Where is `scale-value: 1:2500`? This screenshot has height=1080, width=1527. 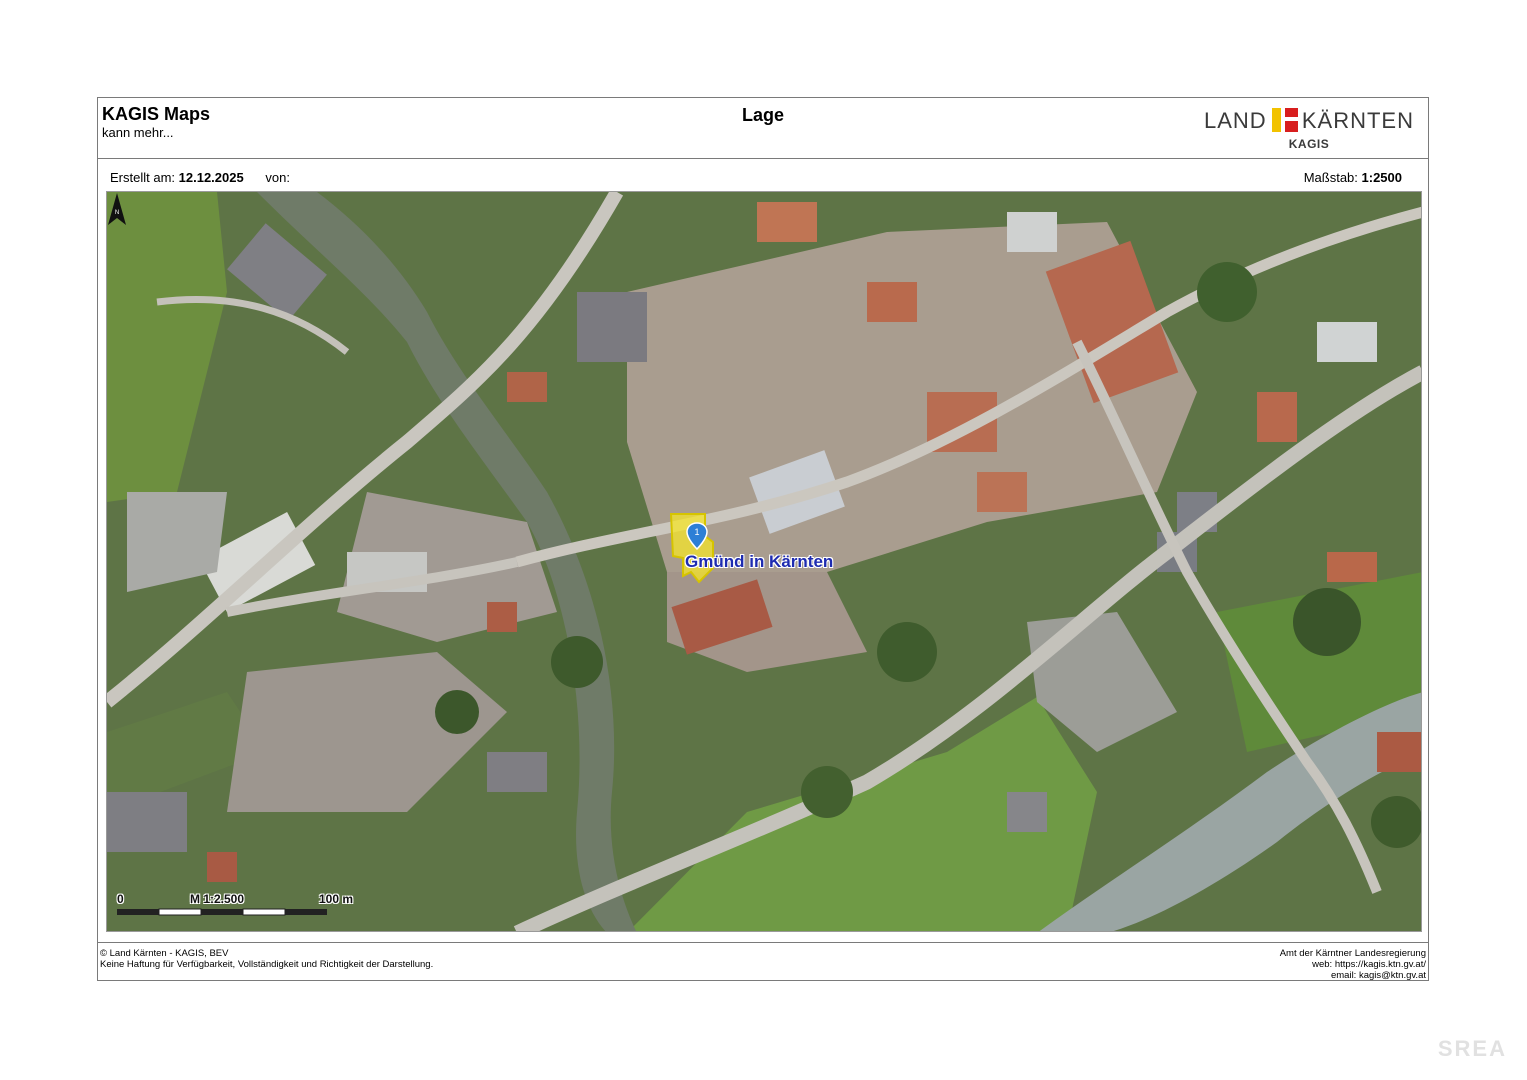 scale-value: 1:2500 is located at coordinates (1381, 177).